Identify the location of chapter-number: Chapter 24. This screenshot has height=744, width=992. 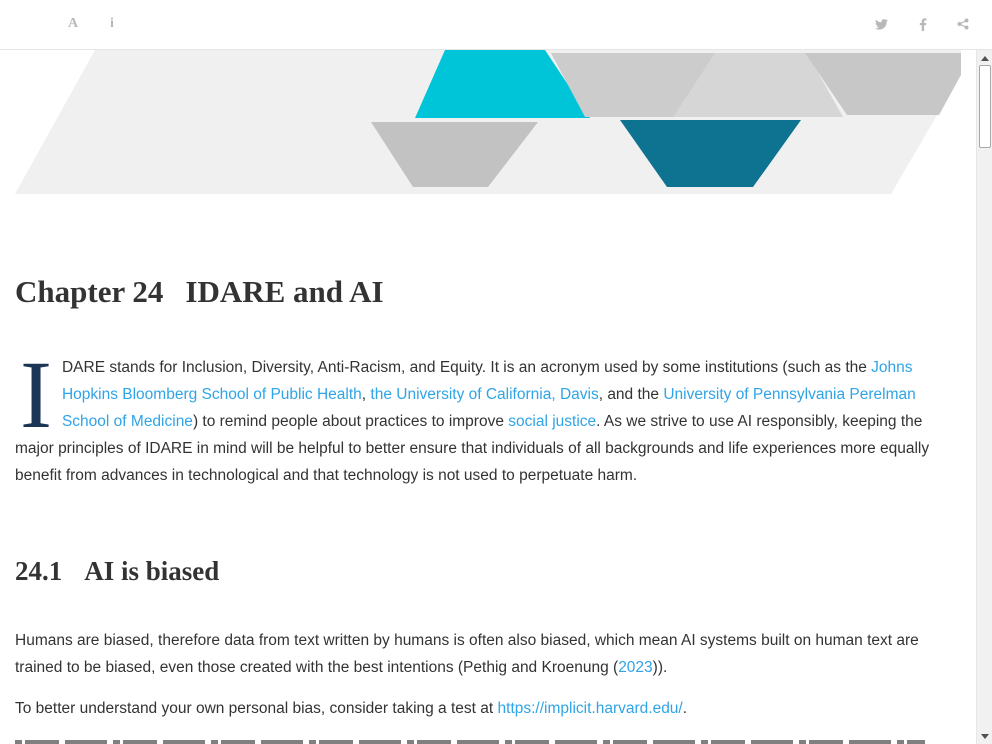
(89, 291).